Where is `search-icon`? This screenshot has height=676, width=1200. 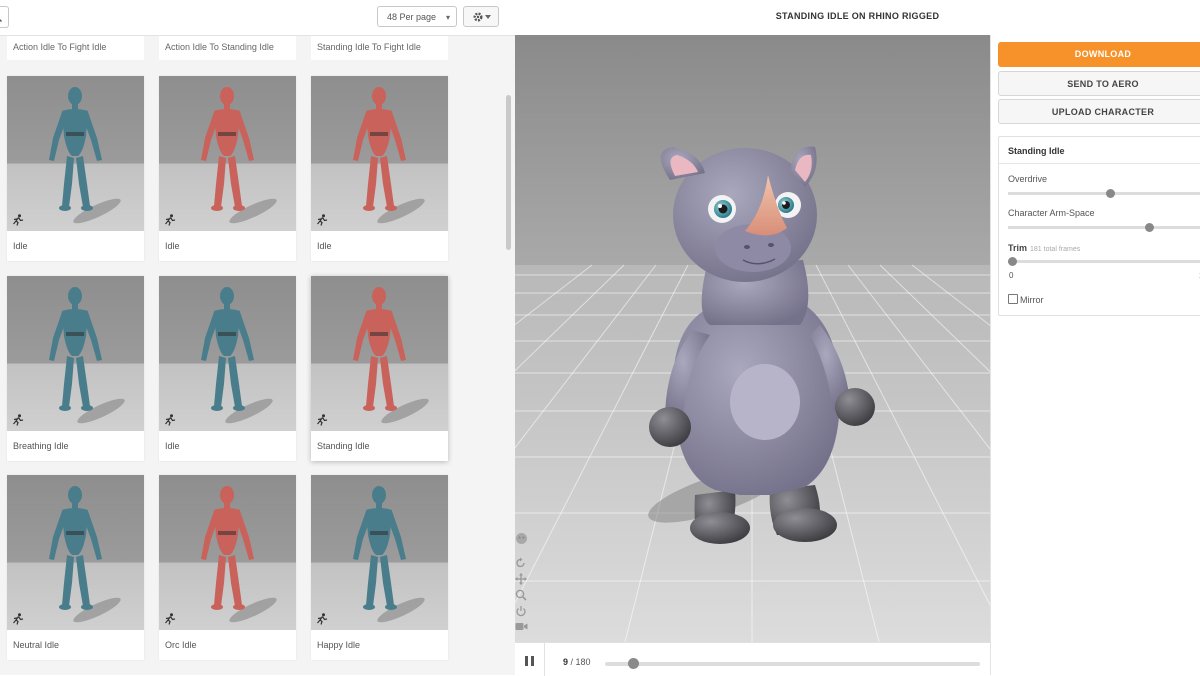
search-icon is located at coordinates (1, 18).